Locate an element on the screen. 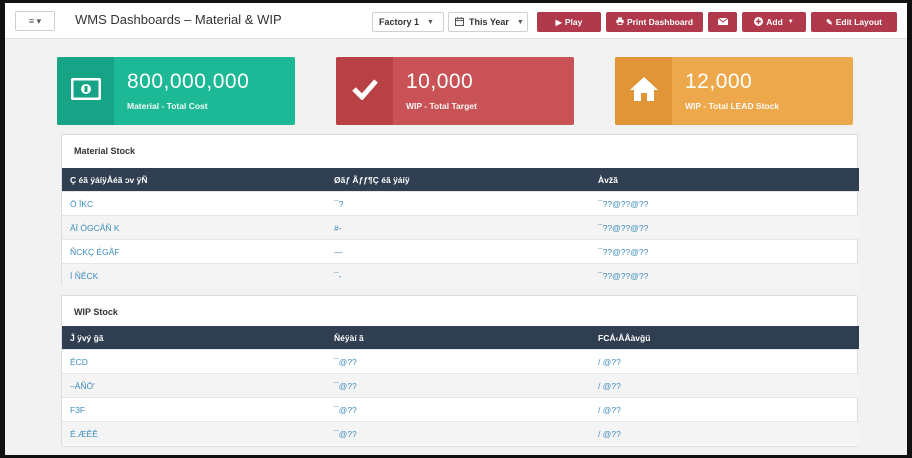  kpi-card-wip-lead-stock: 12,000 WIP - Total LEAD Stock is located at coordinates (734, 91).